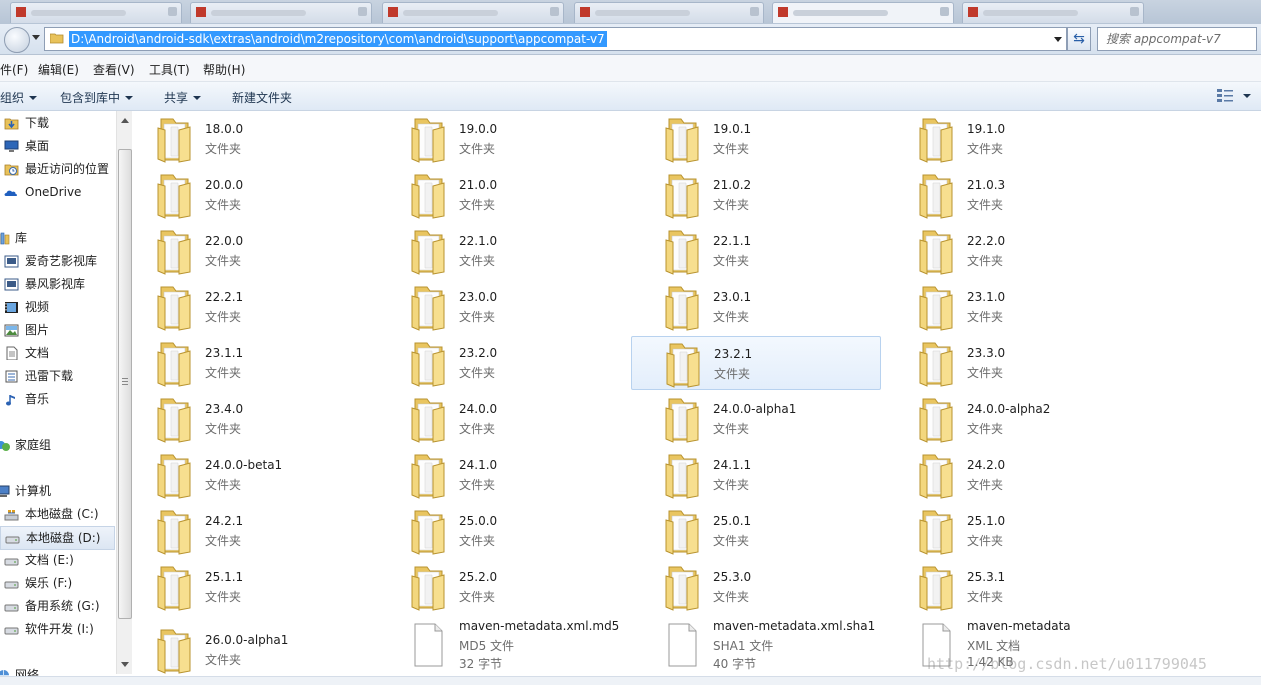  I want to click on folder-item: 21.0.3 文件夹, so click(1020, 194).